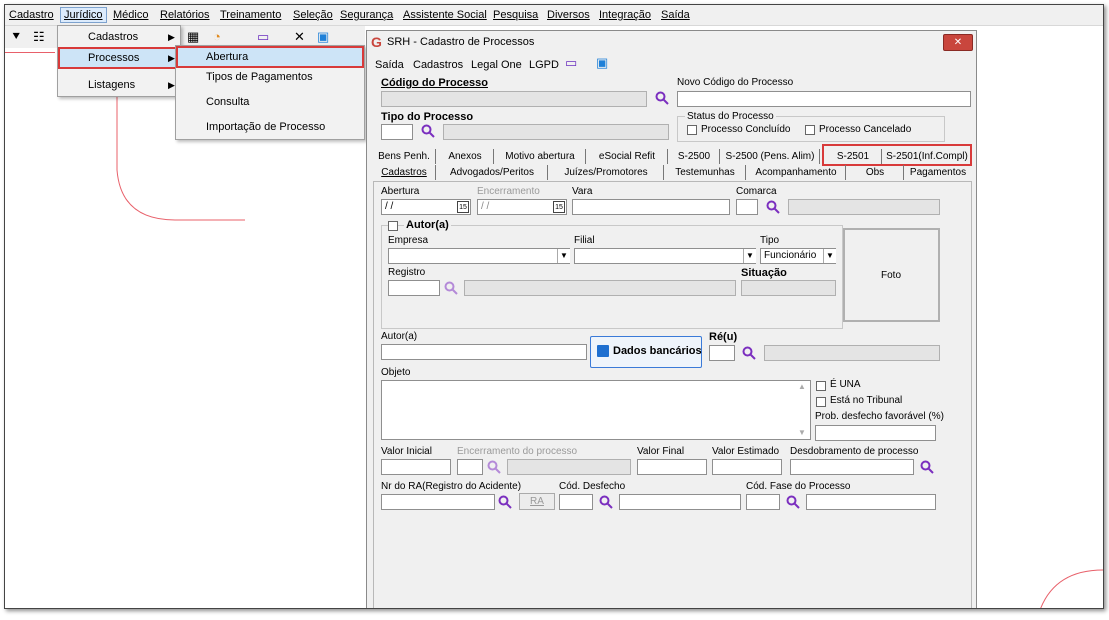 This screenshot has width=1109, height=620. What do you see at coordinates (39, 37) in the screenshot?
I see `users-icon: ☷` at bounding box center [39, 37].